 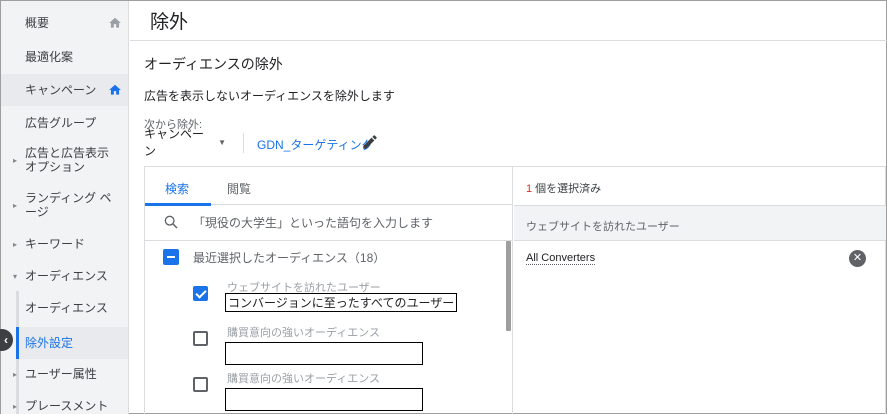 I want to click on selected-audience-item: All Converters, so click(x=561, y=258).